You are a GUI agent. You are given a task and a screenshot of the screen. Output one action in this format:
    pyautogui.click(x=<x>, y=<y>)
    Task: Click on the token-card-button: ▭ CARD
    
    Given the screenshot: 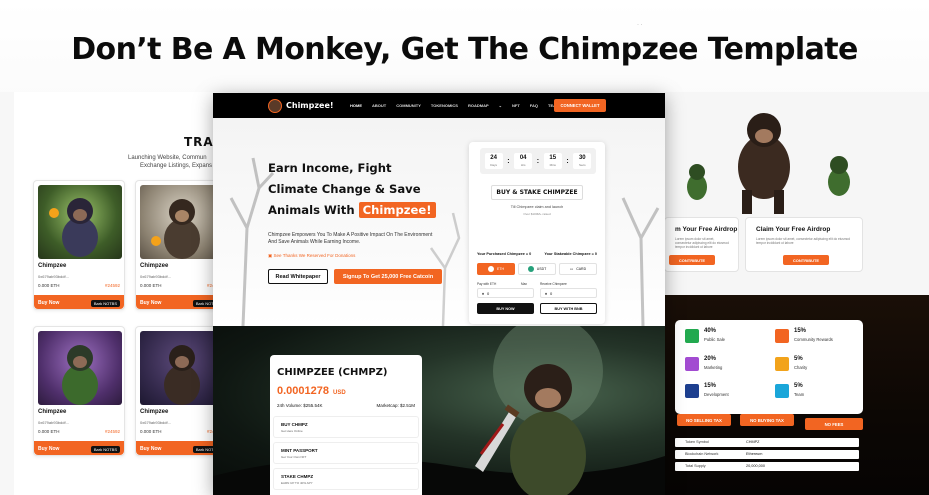 What is the action you would take?
    pyautogui.click(x=578, y=269)
    